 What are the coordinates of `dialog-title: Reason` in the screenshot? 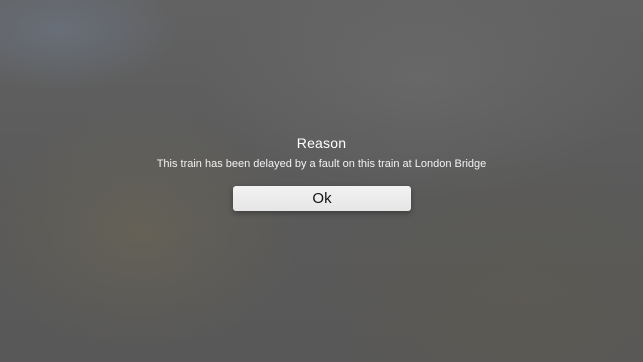 It's located at (321, 143).